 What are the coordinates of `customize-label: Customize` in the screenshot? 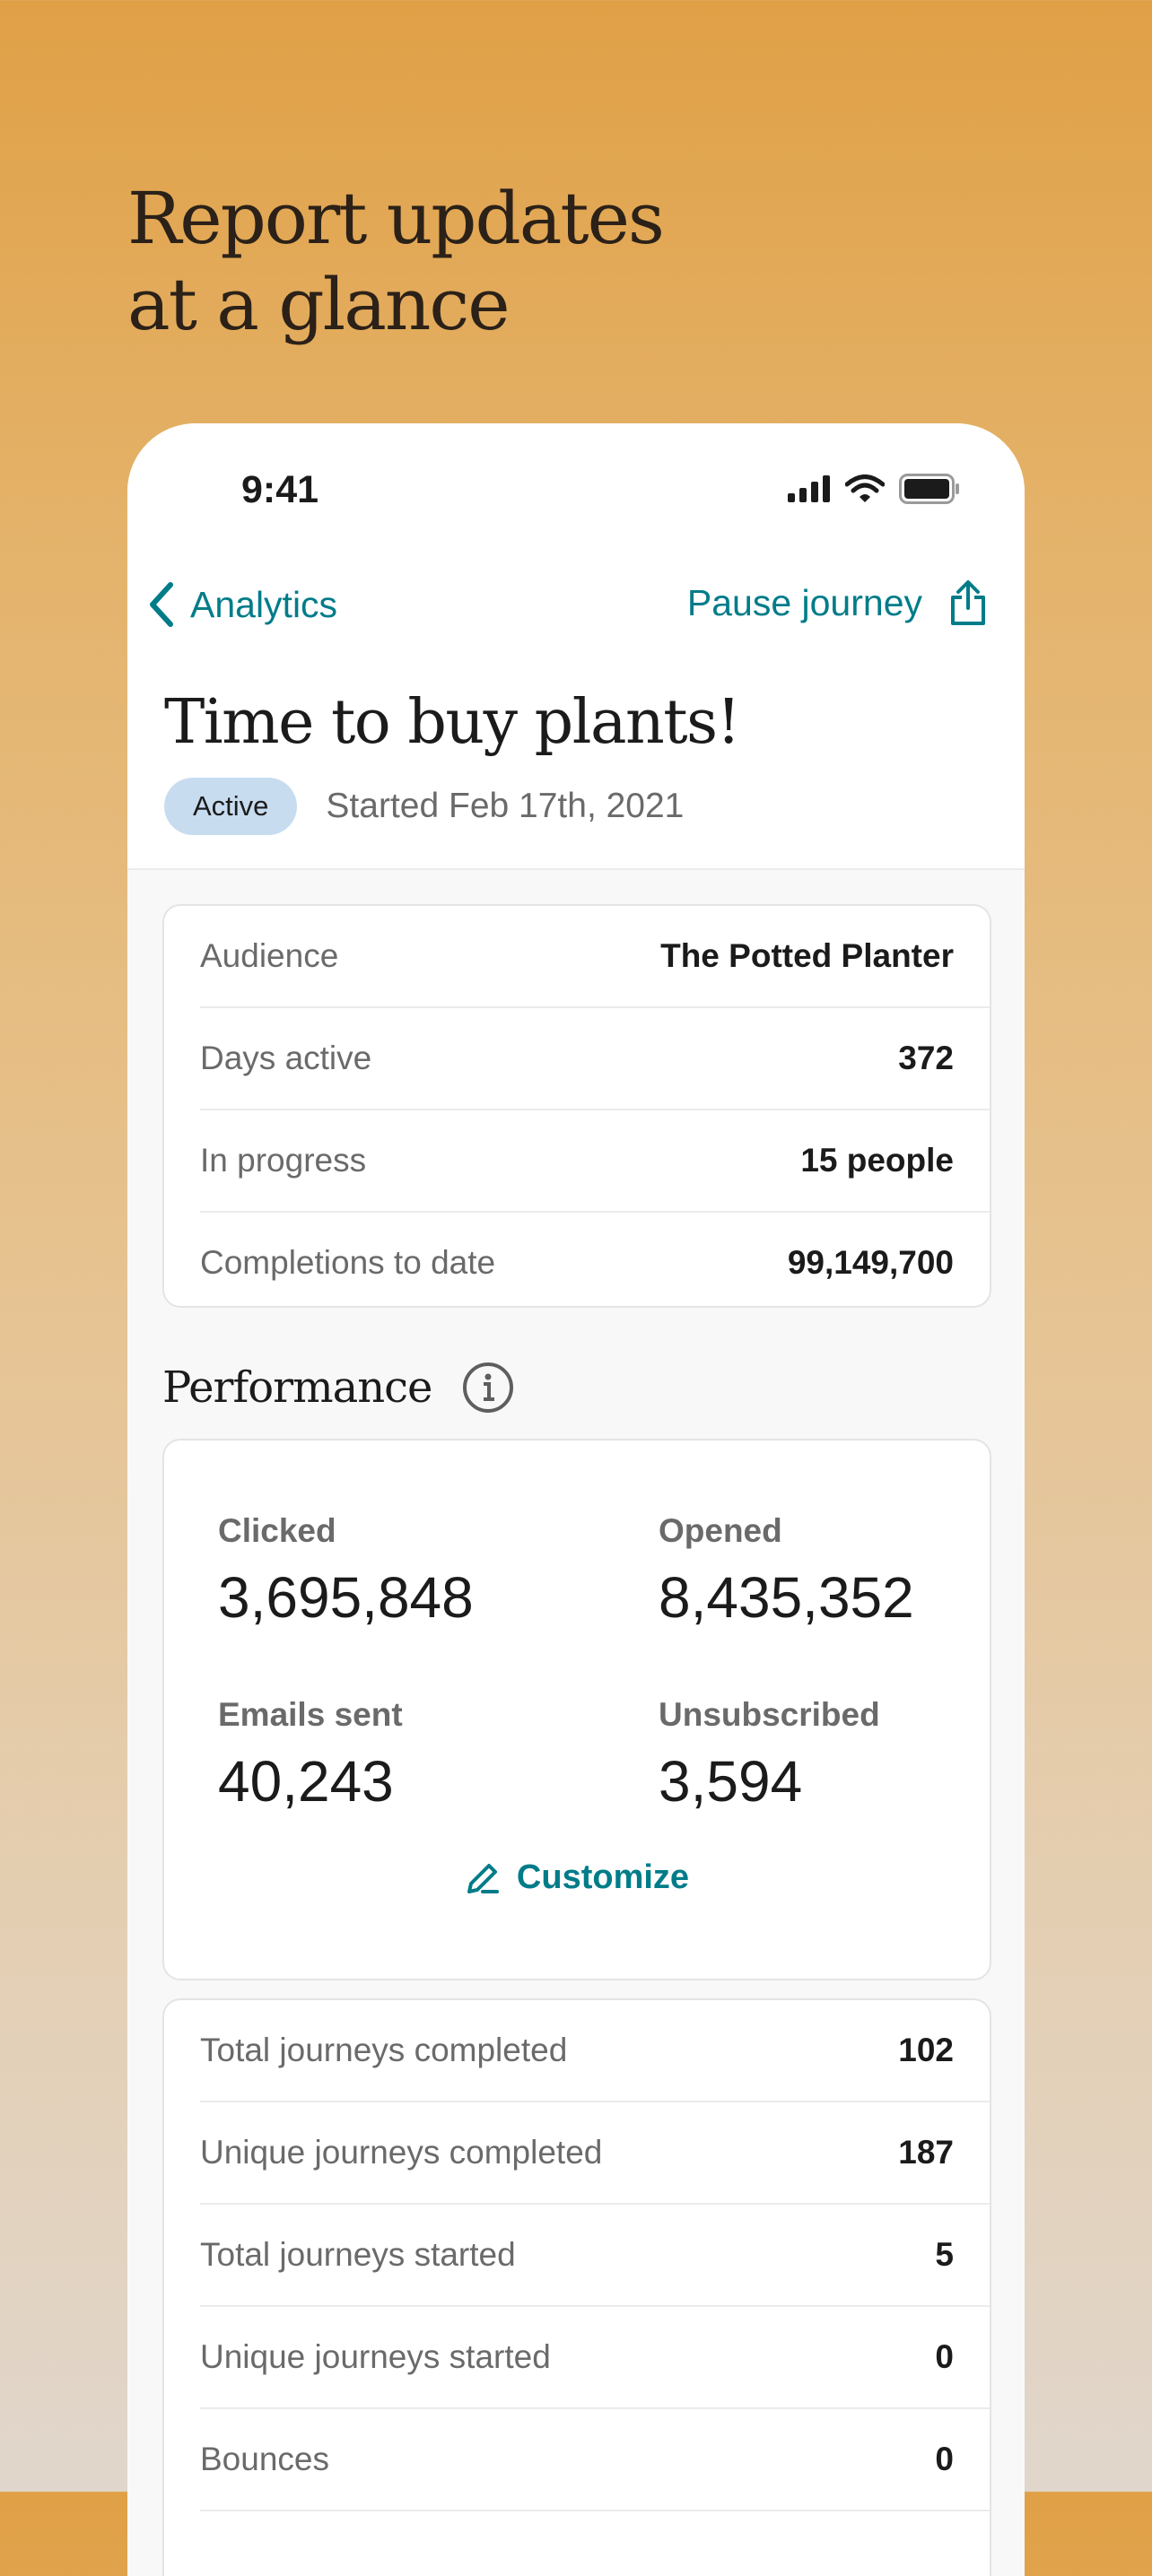 It's located at (603, 1877).